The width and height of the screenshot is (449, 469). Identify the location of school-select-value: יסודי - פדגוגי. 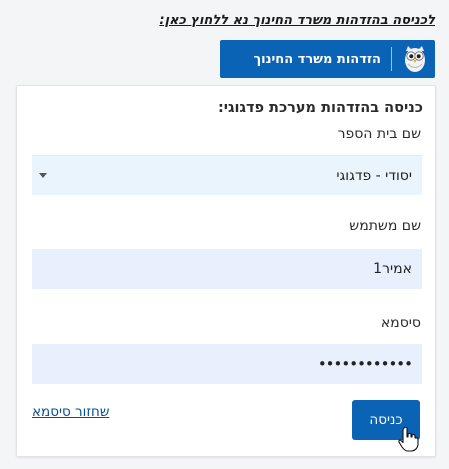
(374, 175).